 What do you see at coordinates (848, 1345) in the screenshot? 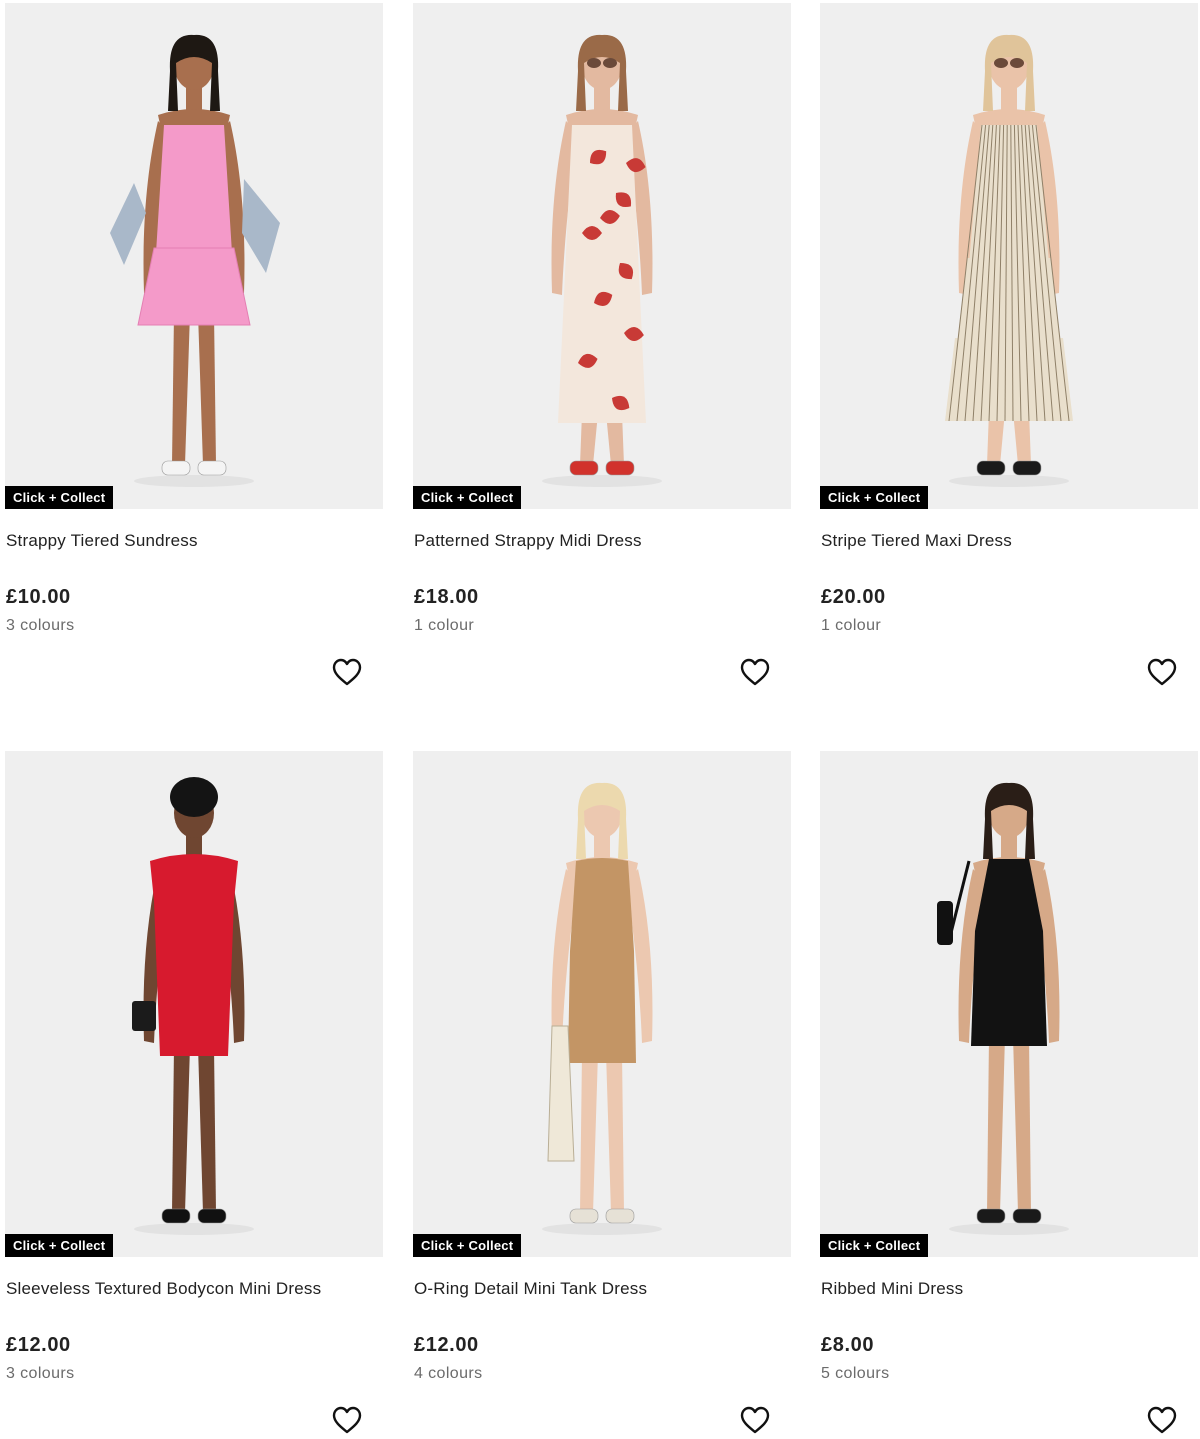
I see `product-price: £8.00` at bounding box center [848, 1345].